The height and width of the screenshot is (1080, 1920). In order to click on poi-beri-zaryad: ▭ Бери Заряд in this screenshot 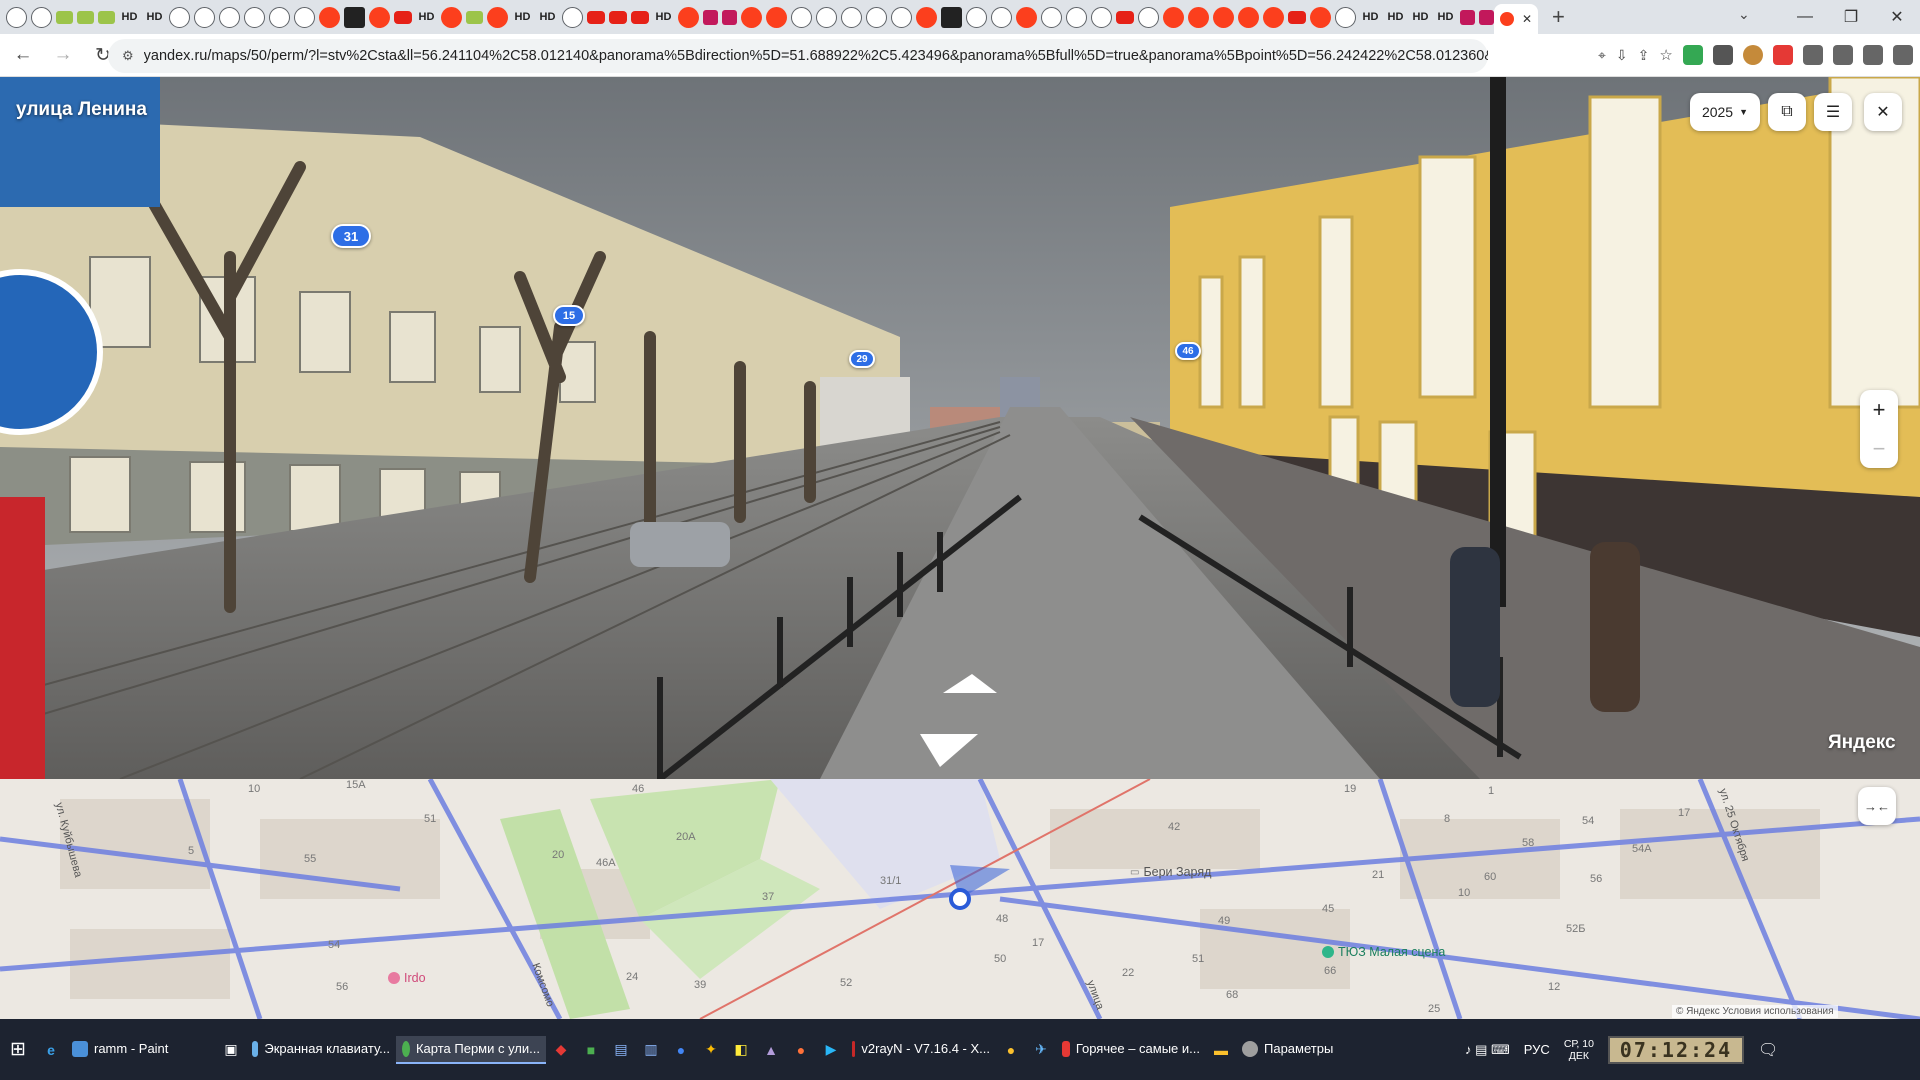, I will do `click(1170, 872)`.